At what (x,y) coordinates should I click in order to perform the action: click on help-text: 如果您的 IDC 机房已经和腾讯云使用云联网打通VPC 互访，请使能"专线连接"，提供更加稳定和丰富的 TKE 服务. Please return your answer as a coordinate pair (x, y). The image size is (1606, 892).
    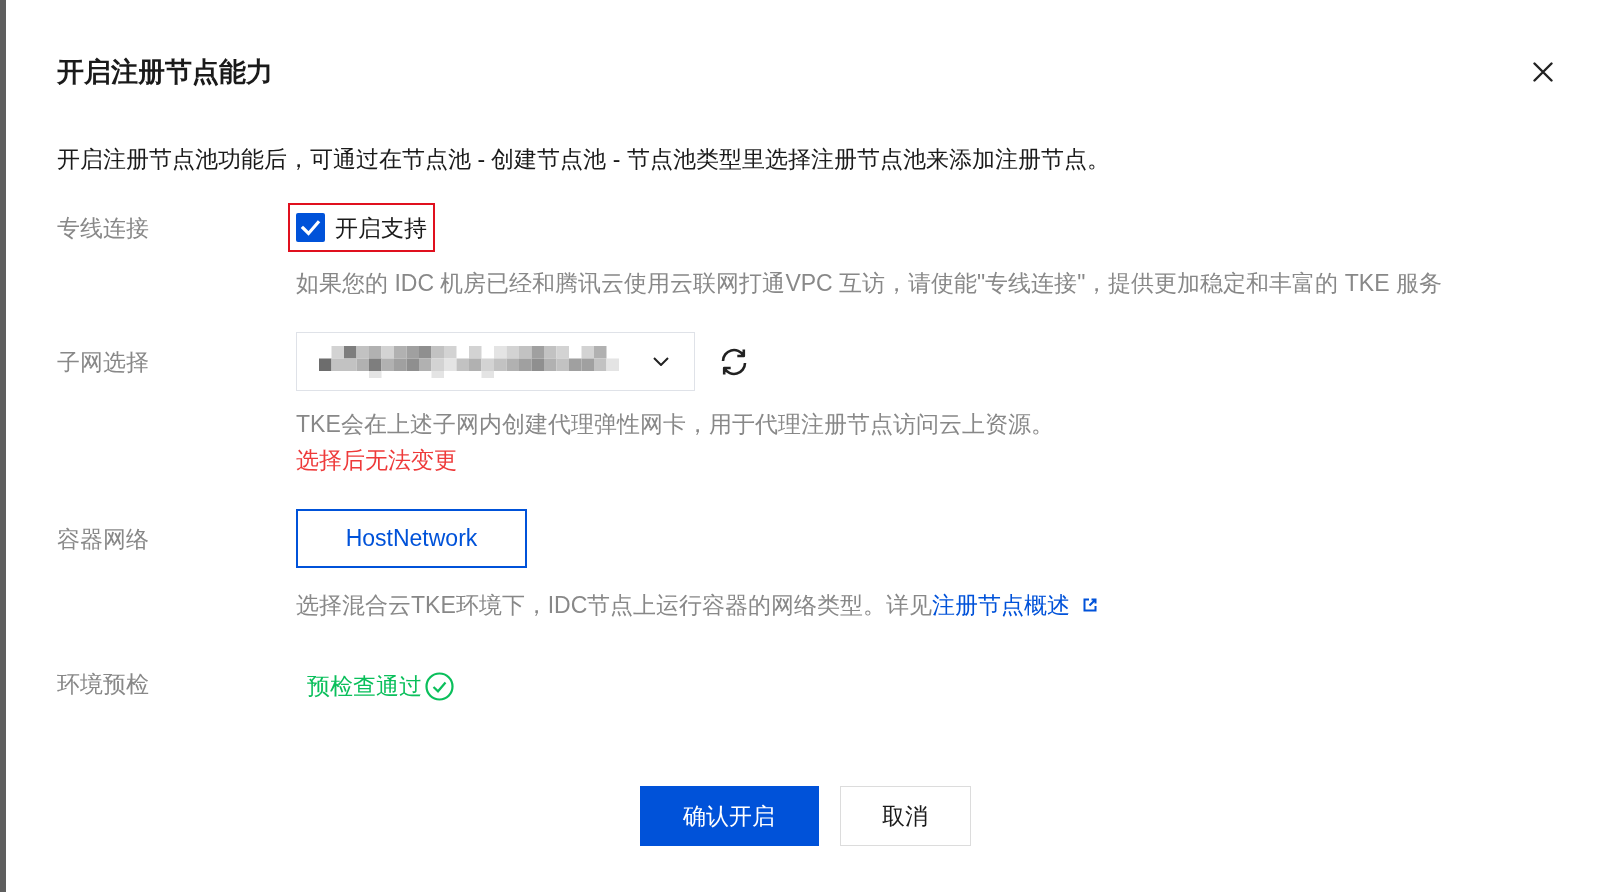
    Looking at the image, I should click on (869, 283).